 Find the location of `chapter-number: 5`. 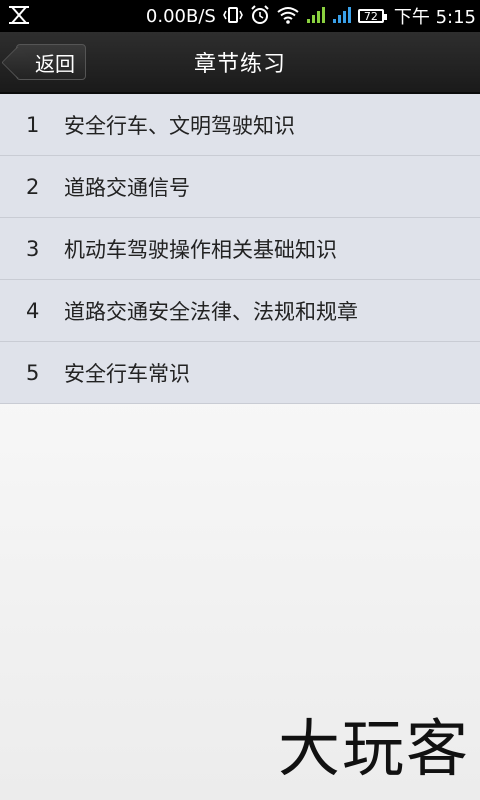

chapter-number: 5 is located at coordinates (33, 372).